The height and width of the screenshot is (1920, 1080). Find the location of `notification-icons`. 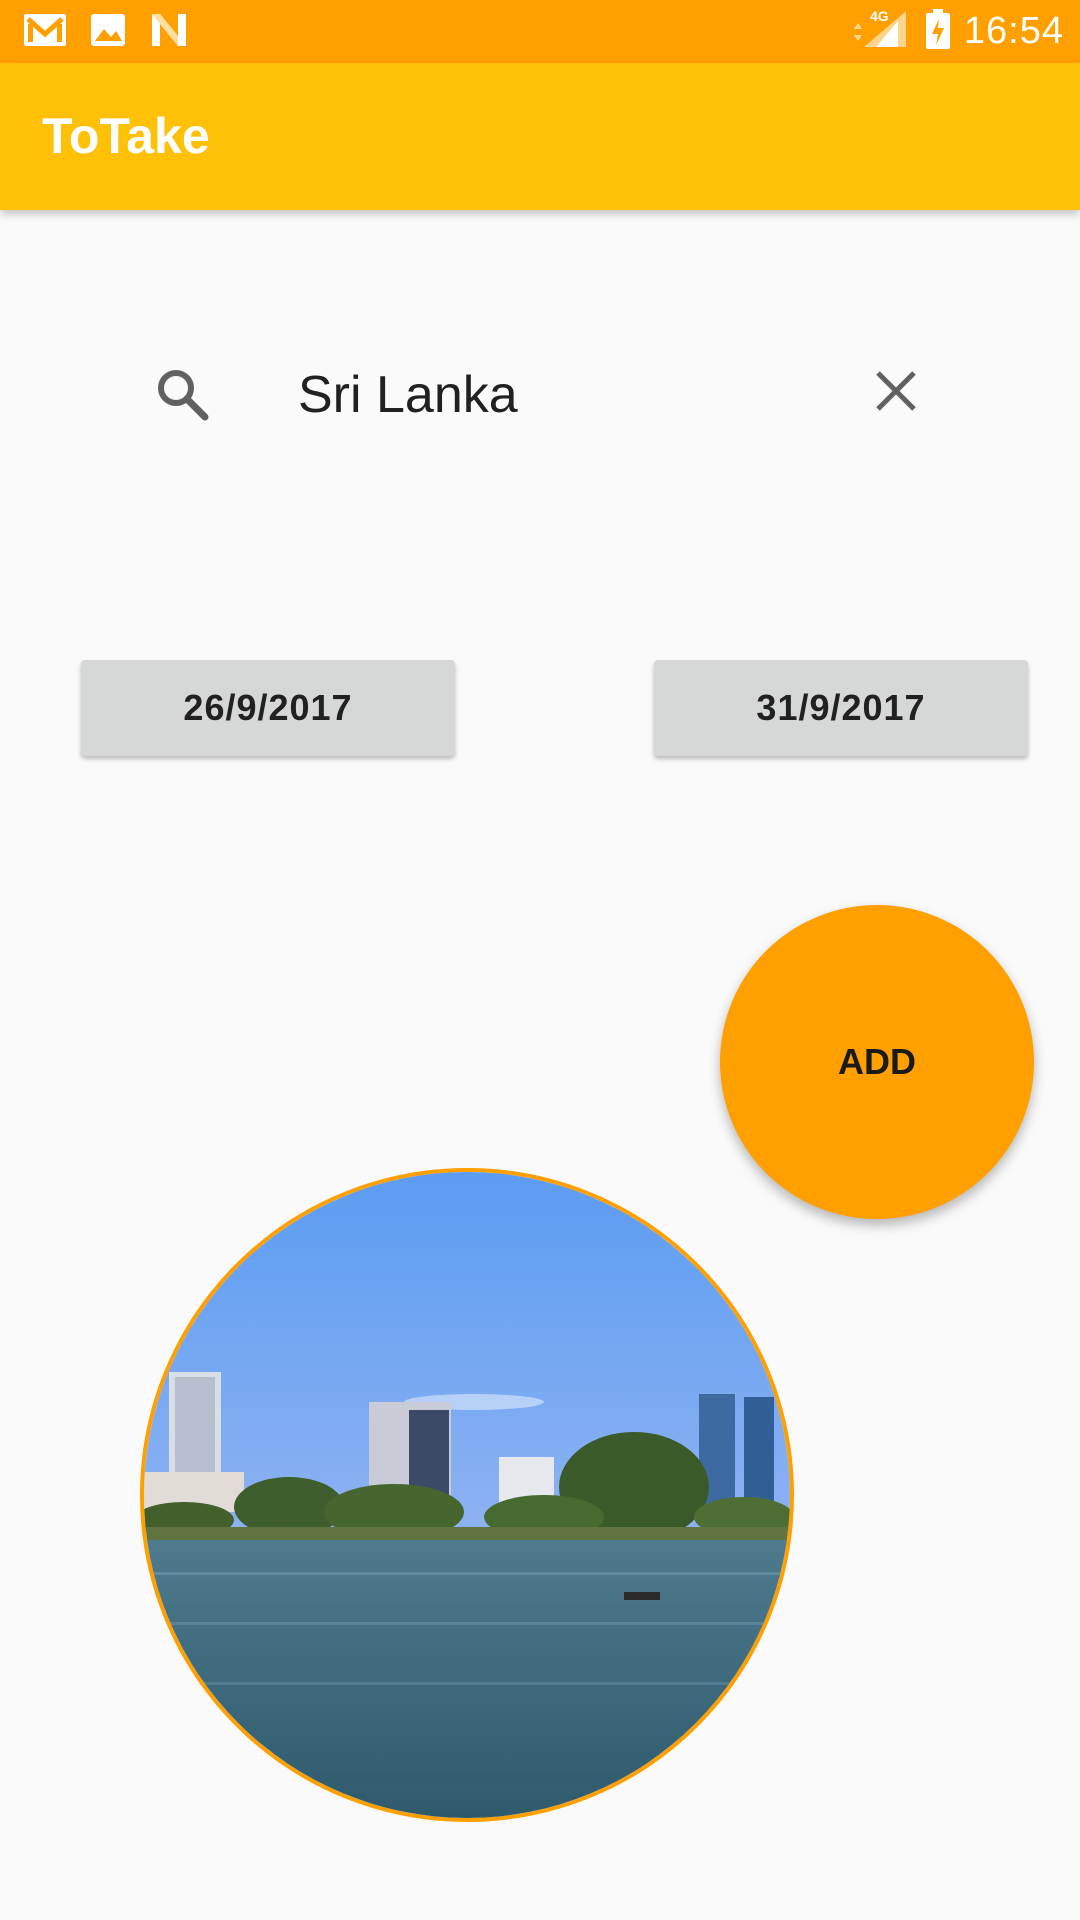

notification-icons is located at coordinates (106, 32).